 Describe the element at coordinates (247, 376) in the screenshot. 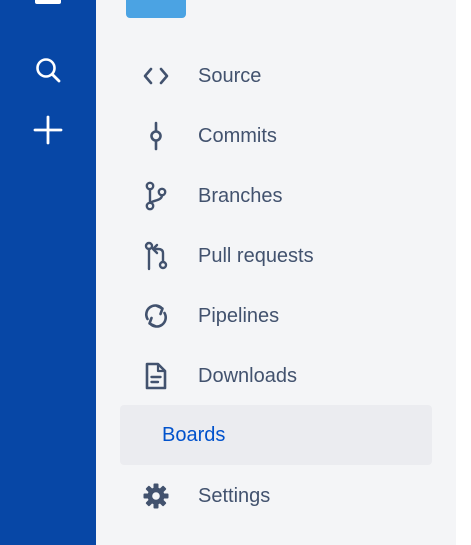

I see `sidebar-item-label: Downloads` at that location.